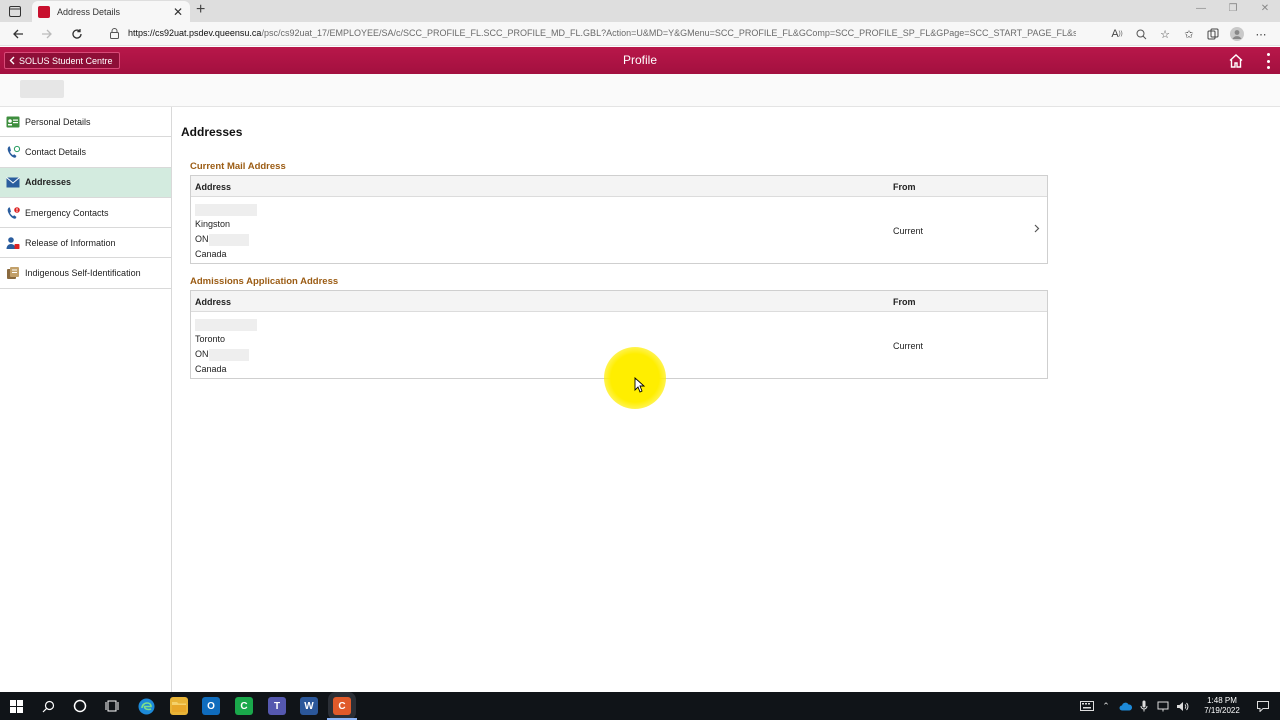 The height and width of the screenshot is (720, 1280). I want to click on group-title: Admissions Application Address, so click(264, 281).